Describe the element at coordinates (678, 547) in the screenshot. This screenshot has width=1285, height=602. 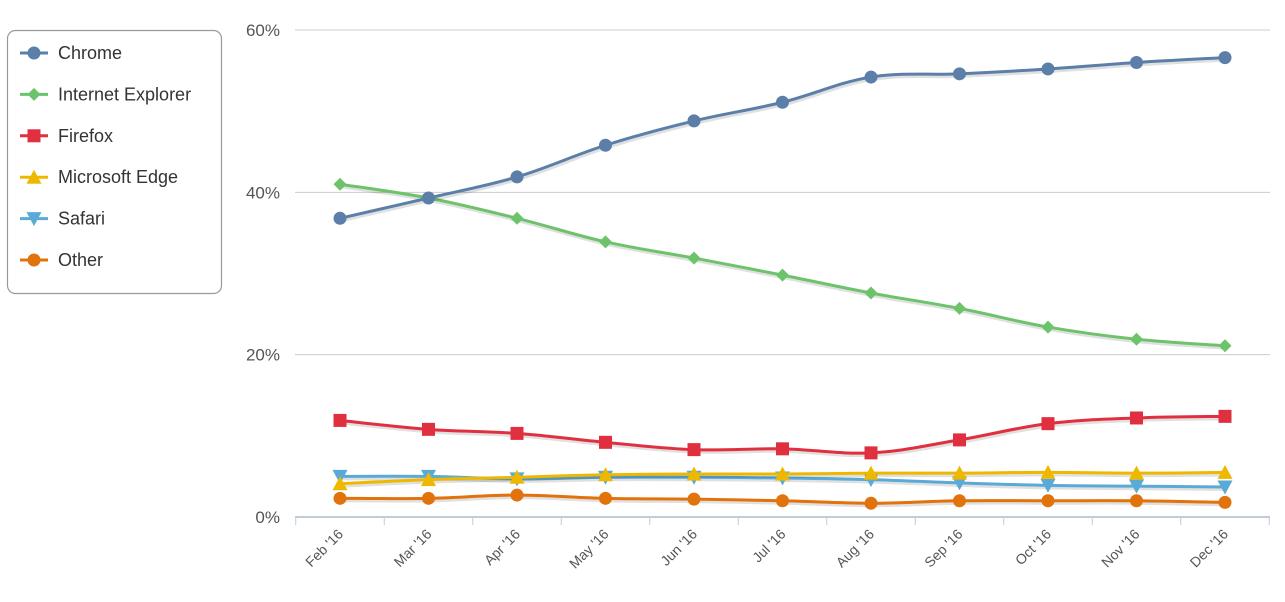
I see `x-tick-label: Jun '16` at that location.